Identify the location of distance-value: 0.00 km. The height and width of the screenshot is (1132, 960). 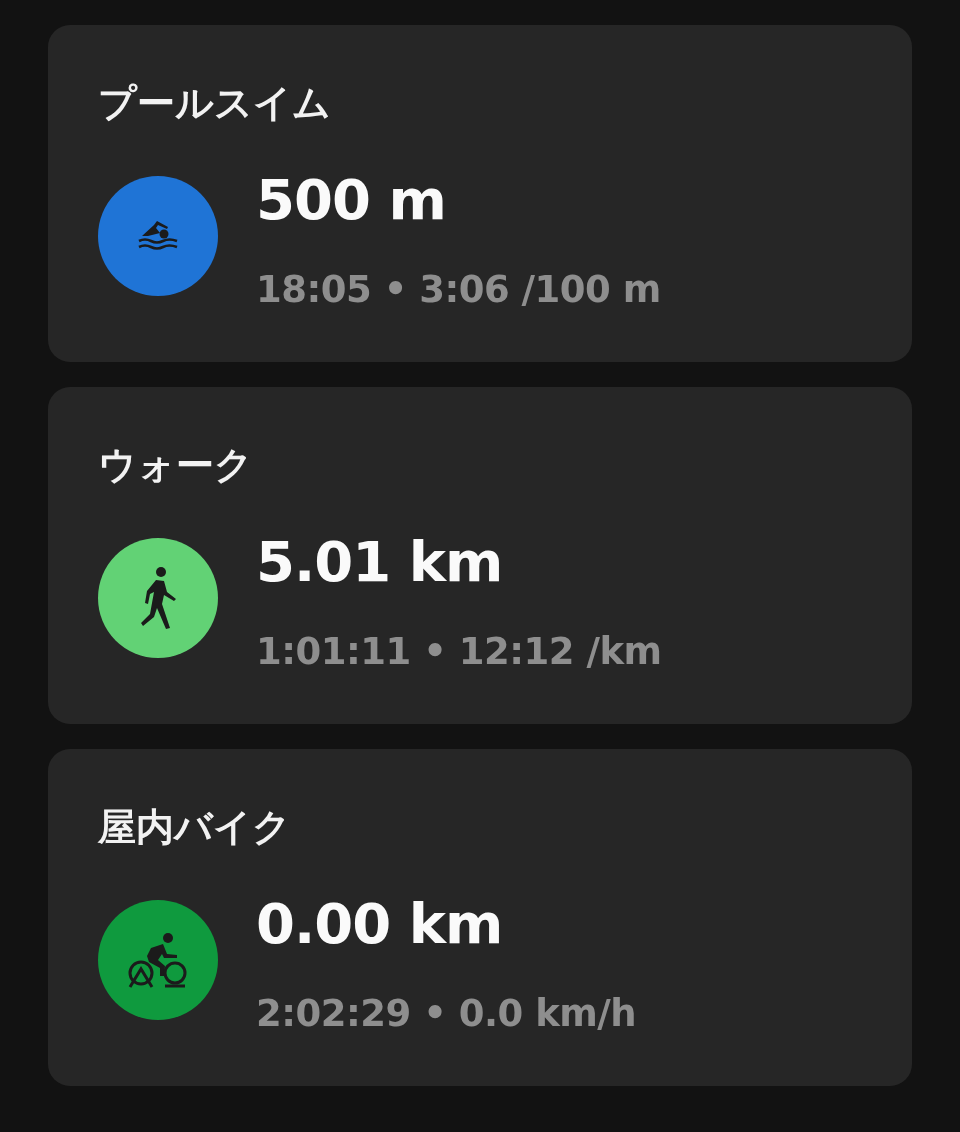
(380, 924).